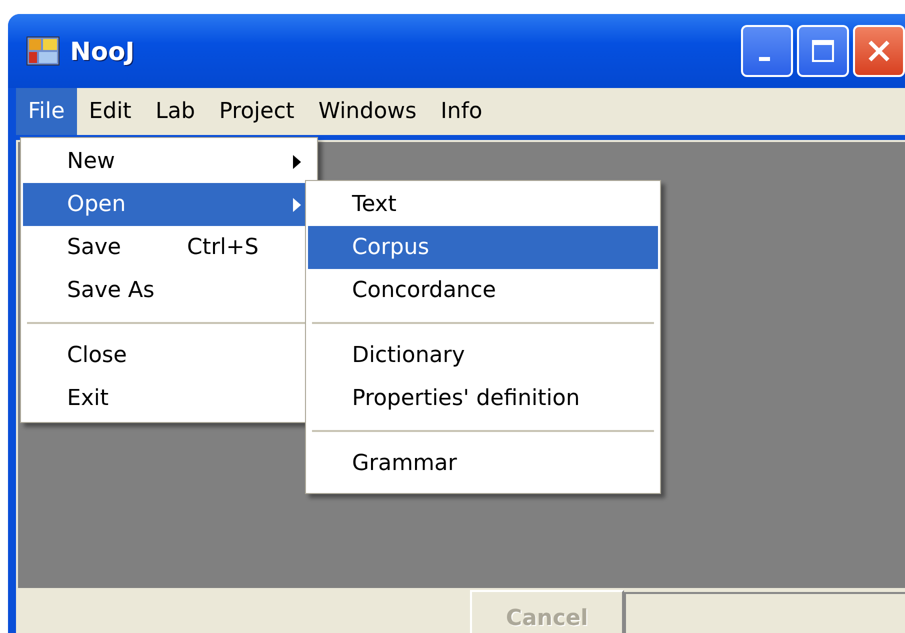  I want to click on maximize-button, so click(823, 51).